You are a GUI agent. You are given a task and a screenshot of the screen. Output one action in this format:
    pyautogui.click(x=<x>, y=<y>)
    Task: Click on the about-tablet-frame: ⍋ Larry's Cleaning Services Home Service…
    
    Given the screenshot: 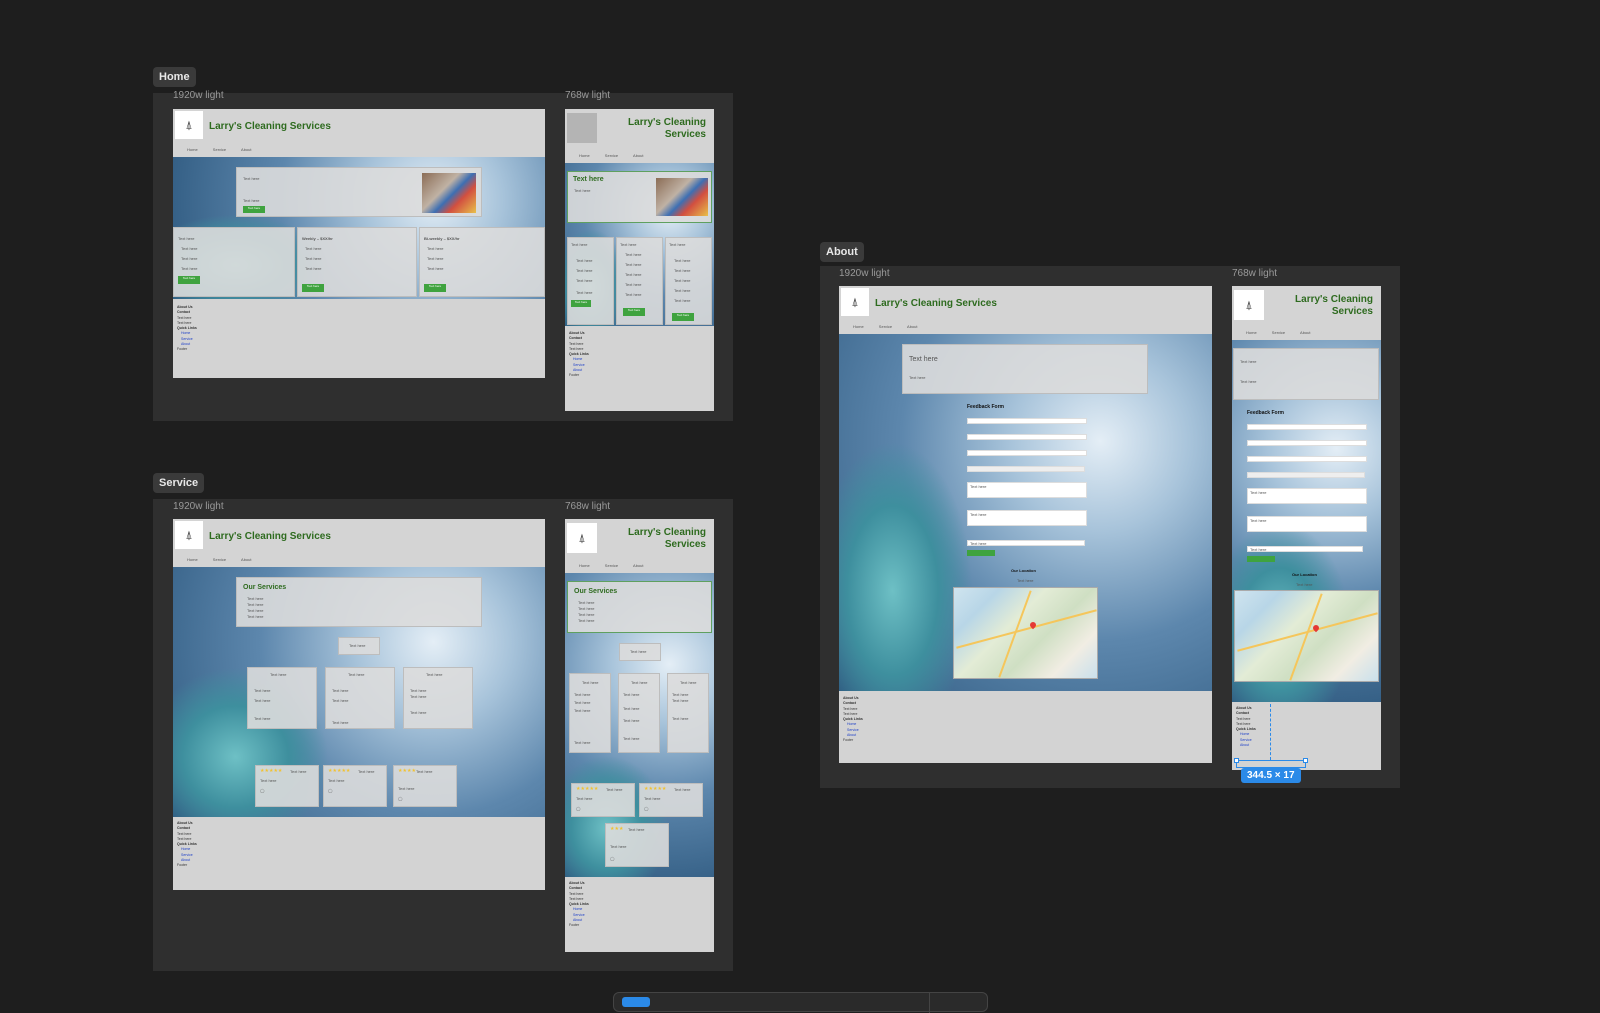 What is the action you would take?
    pyautogui.click(x=1306, y=528)
    